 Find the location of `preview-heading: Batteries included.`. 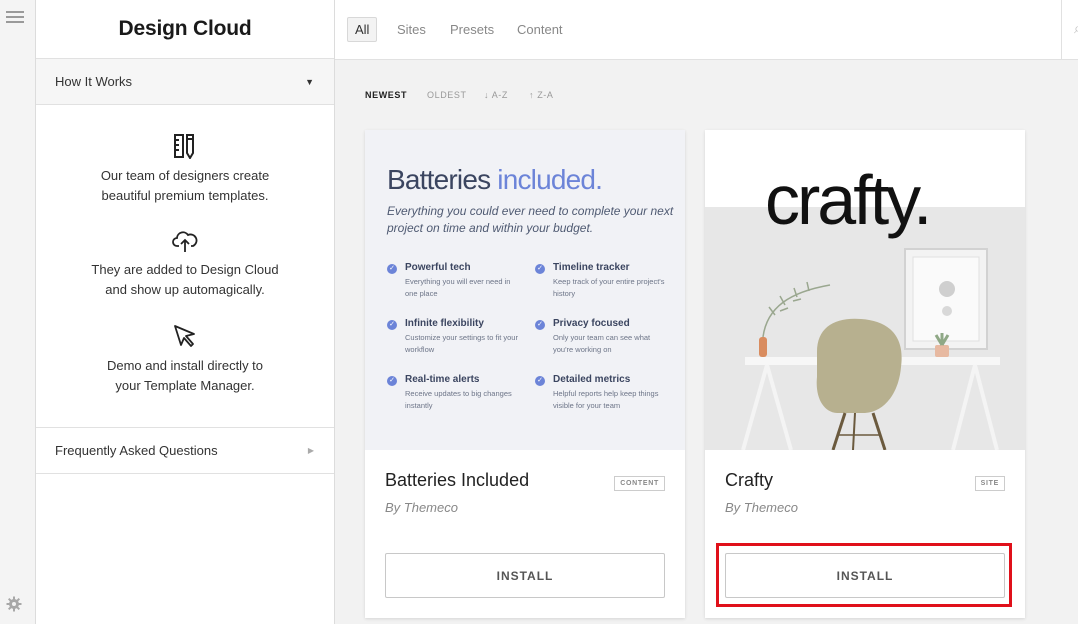

preview-heading: Batteries included. is located at coordinates (495, 180).